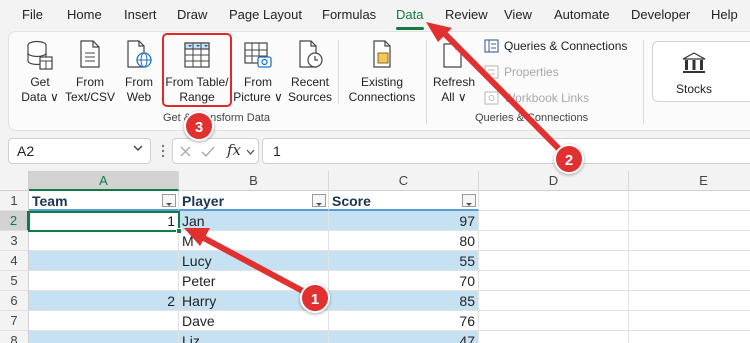 This screenshot has height=343, width=750. I want to click on queries-icon, so click(491, 46).